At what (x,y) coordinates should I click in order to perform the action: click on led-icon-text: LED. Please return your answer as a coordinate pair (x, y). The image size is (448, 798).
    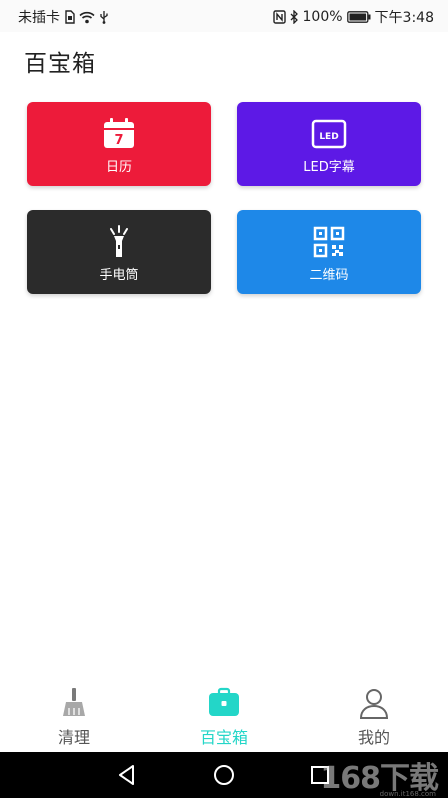
    Looking at the image, I should click on (328, 137).